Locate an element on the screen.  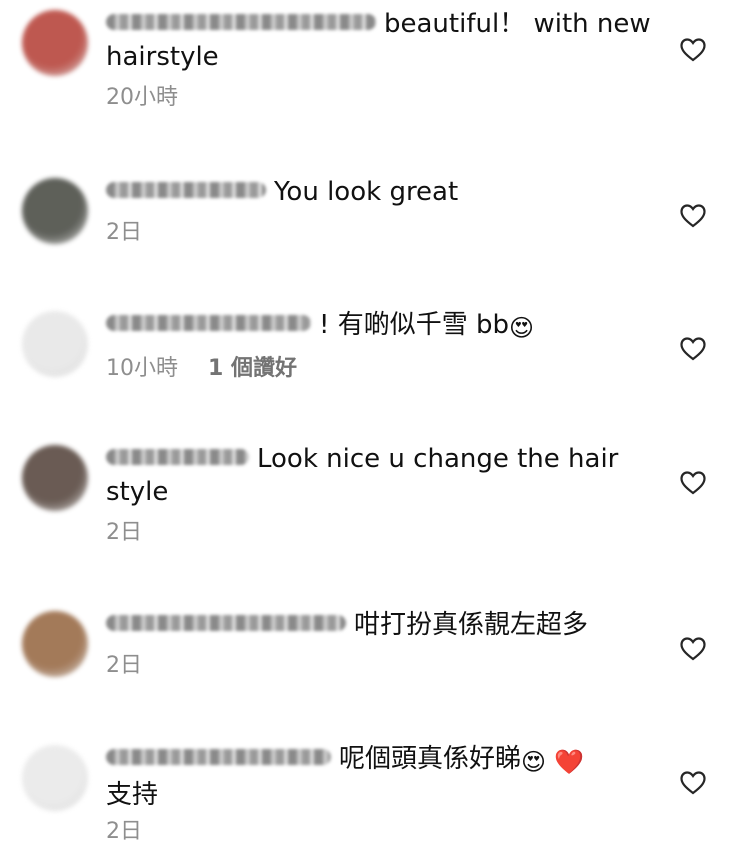
comment-text-container: beautiful！ with new hairstyle is located at coordinates (378, 41).